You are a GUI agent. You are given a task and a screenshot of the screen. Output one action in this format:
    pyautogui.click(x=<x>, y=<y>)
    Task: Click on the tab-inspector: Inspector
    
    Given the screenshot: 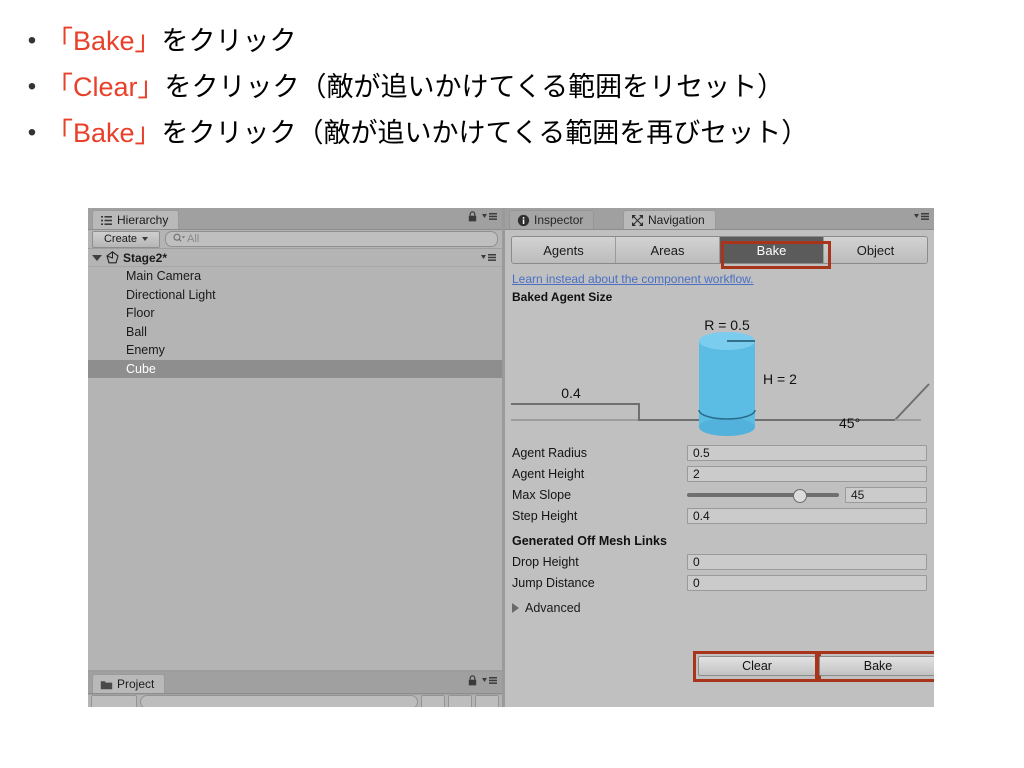 What is the action you would take?
    pyautogui.click(x=552, y=219)
    